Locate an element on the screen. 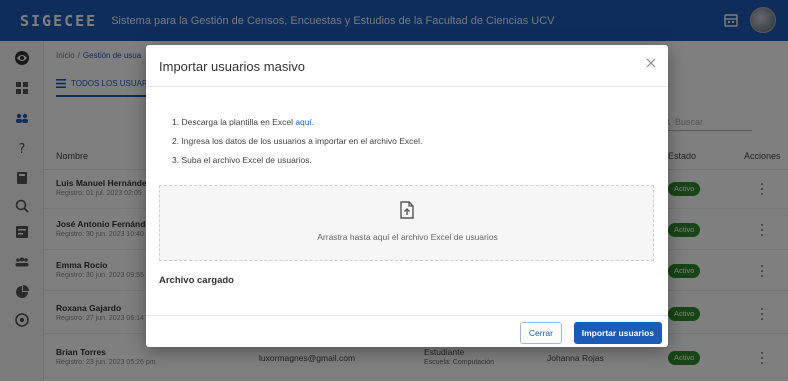 Image resolution: width=788 pixels, height=381 pixels. modal-header: Importar usuarios masivo is located at coordinates (407, 66).